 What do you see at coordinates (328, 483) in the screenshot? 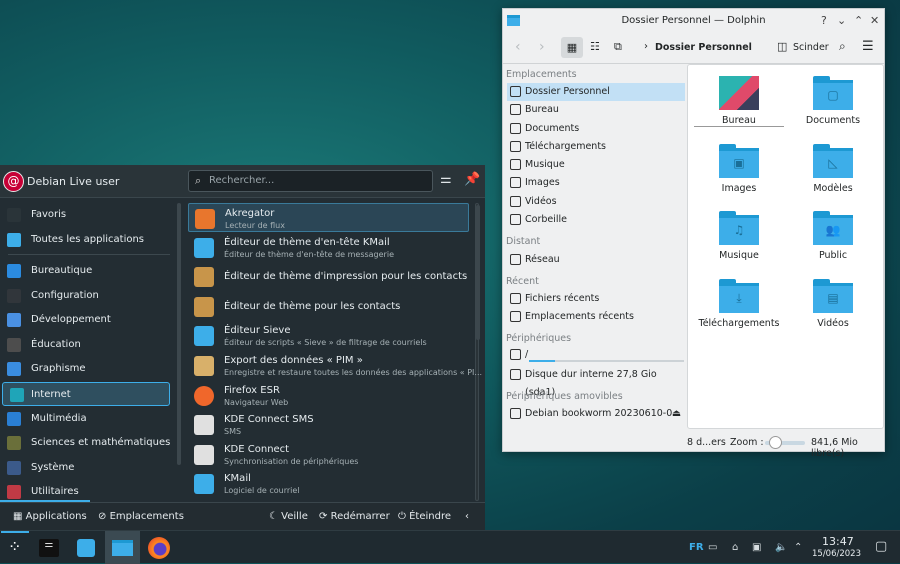
I see `app-item: KMail Logiciel de courriel` at bounding box center [328, 483].